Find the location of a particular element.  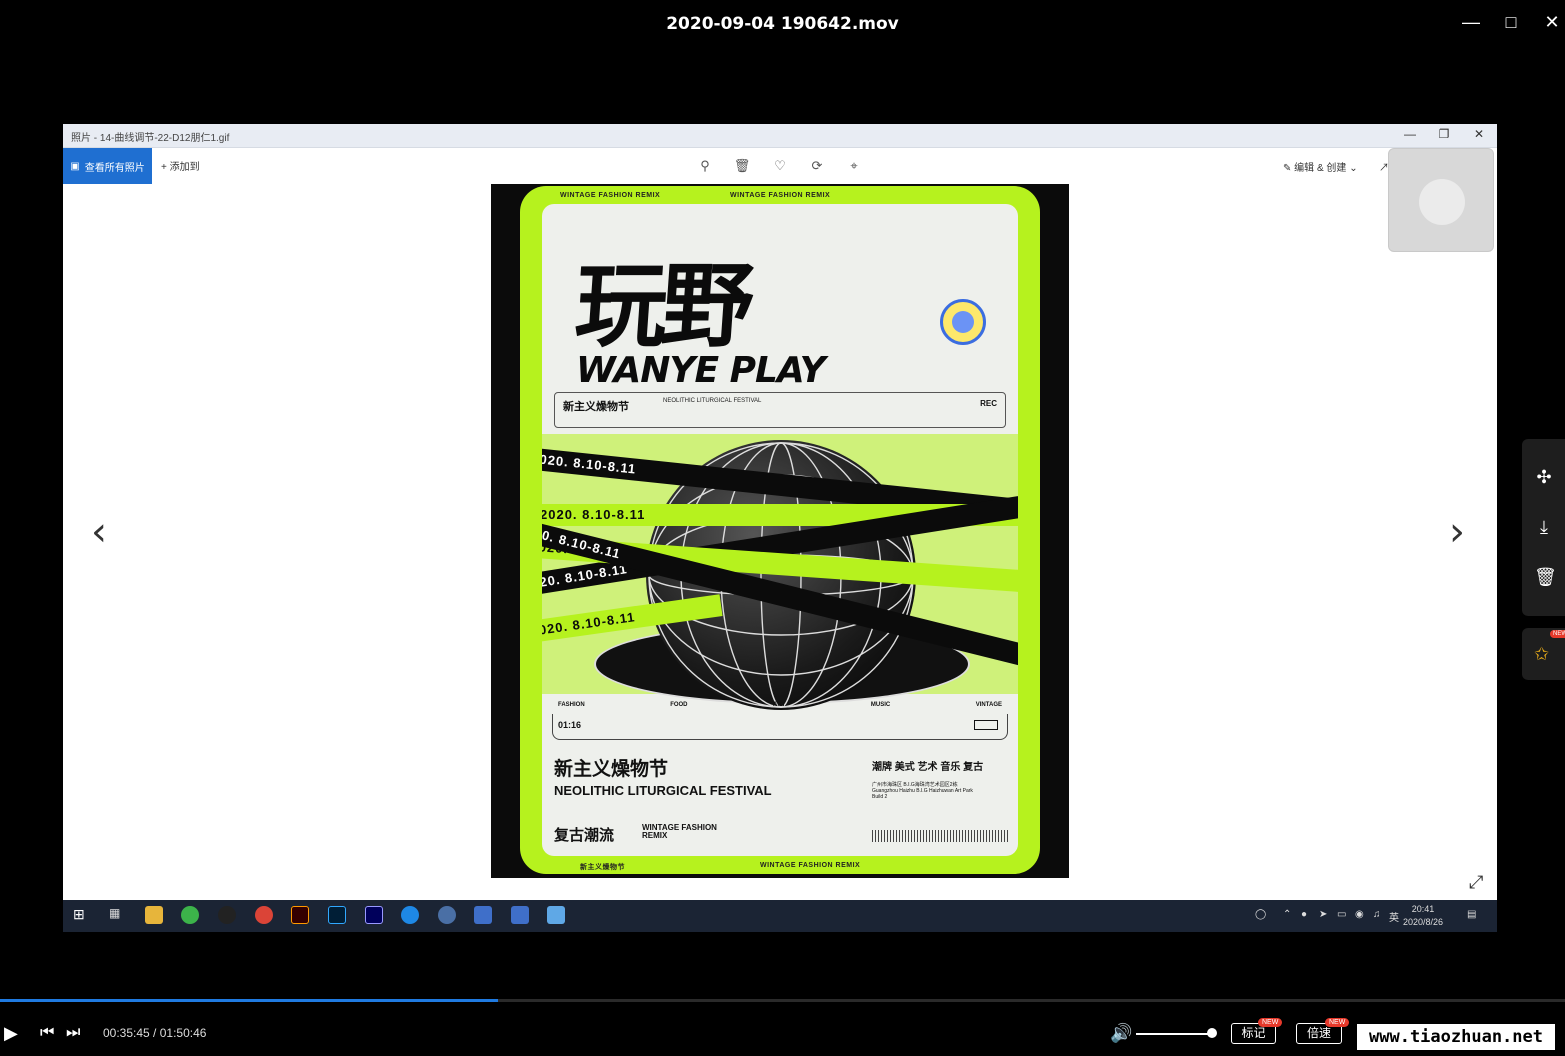

heart-icon: ♡ is located at coordinates (780, 165).